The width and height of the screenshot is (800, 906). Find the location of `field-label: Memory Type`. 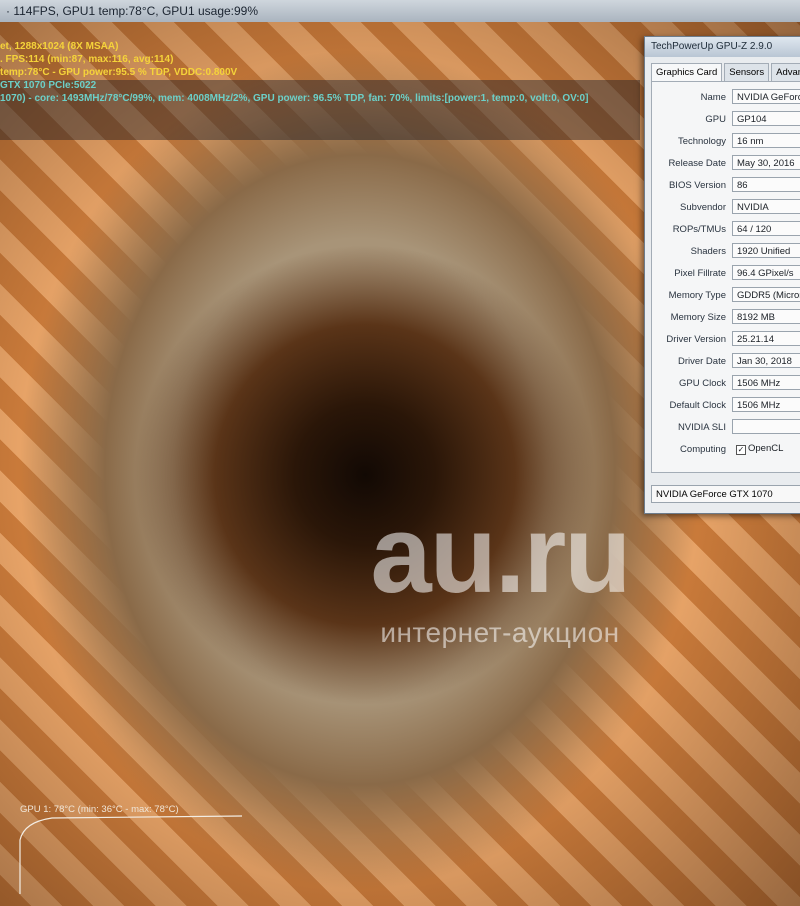

field-label: Memory Type is located at coordinates (697, 295).